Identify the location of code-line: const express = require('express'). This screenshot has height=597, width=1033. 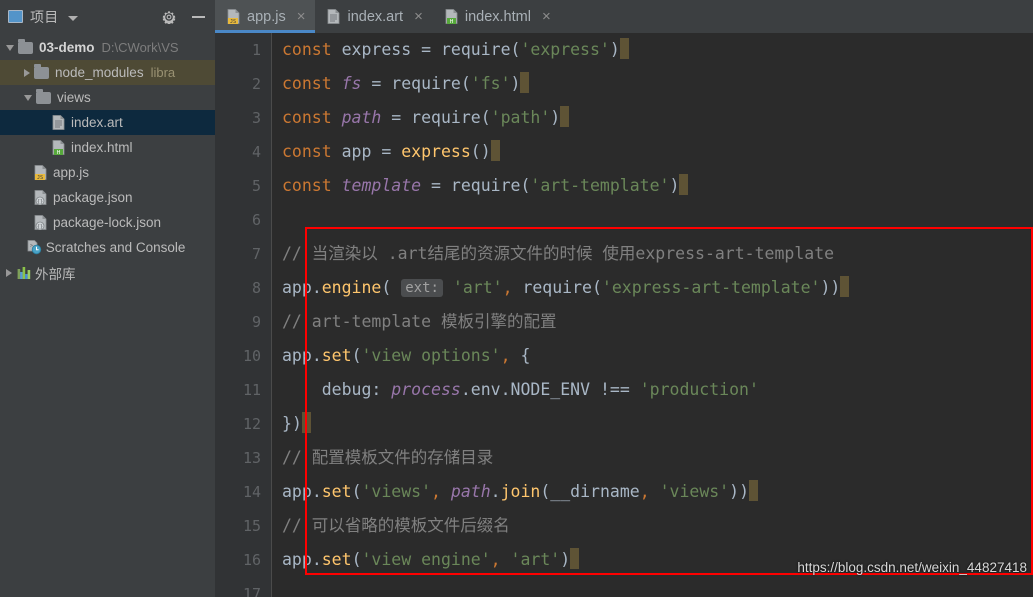
(652, 50).